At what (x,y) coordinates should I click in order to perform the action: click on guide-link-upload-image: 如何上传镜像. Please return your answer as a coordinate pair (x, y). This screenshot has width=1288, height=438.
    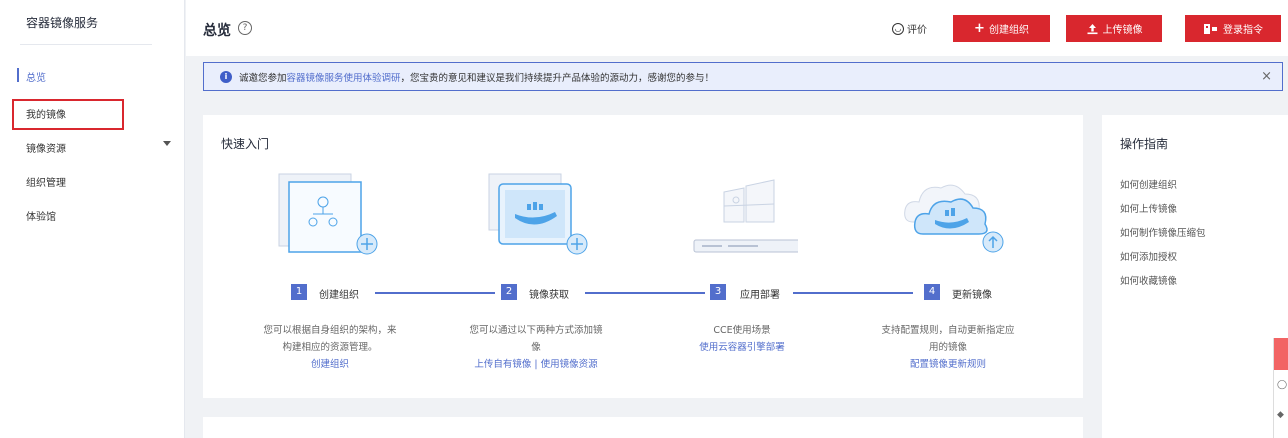
    Looking at the image, I should click on (1148, 208).